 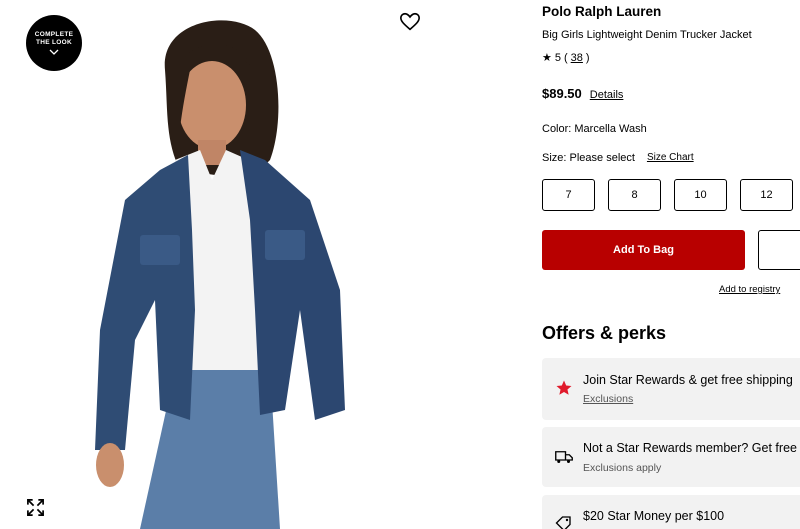 I want to click on size-option-10: 10, so click(x=700, y=195).